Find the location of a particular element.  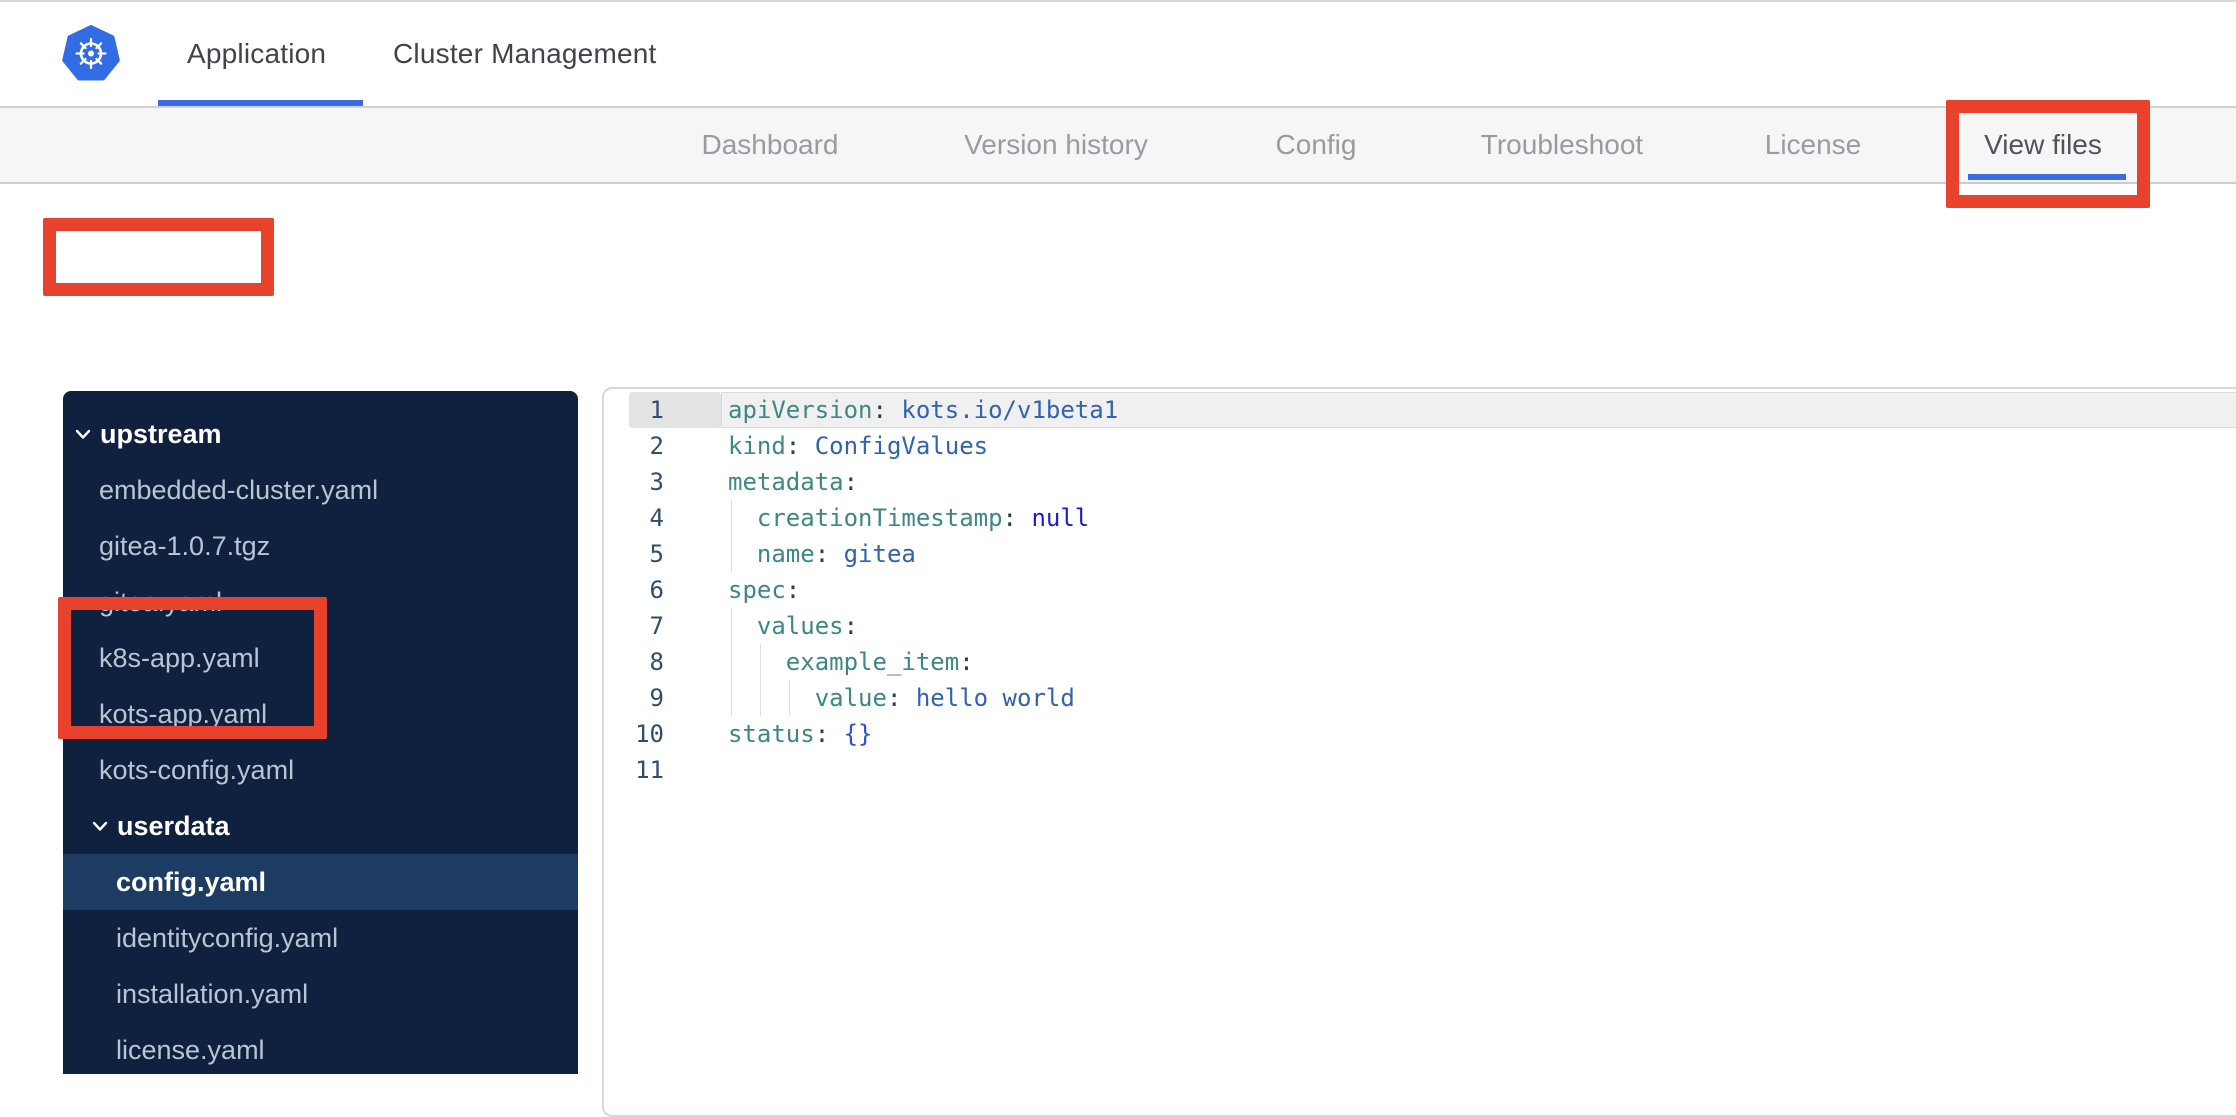

line-number-3: 3 is located at coordinates (656, 482).